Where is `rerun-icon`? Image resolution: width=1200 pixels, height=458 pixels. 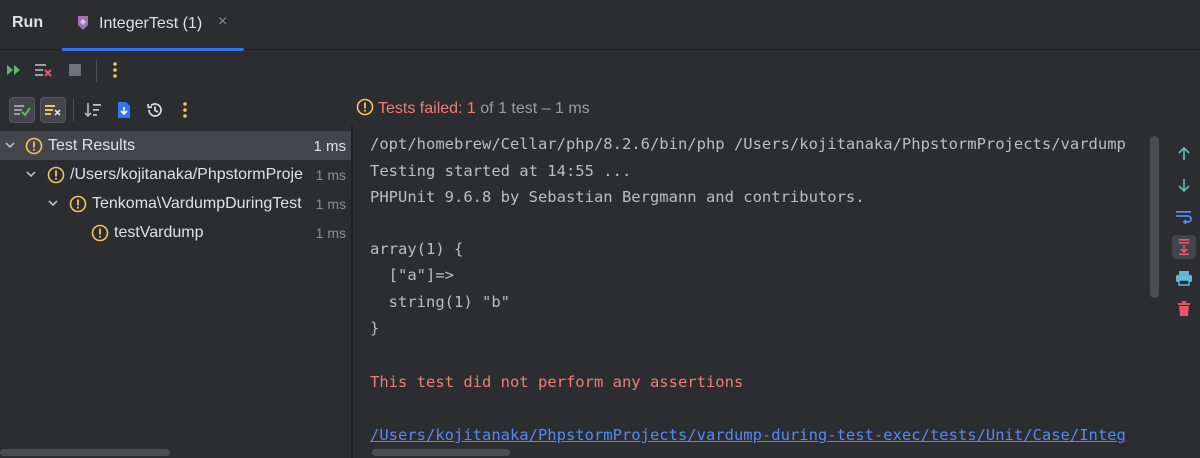 rerun-icon is located at coordinates (13, 70).